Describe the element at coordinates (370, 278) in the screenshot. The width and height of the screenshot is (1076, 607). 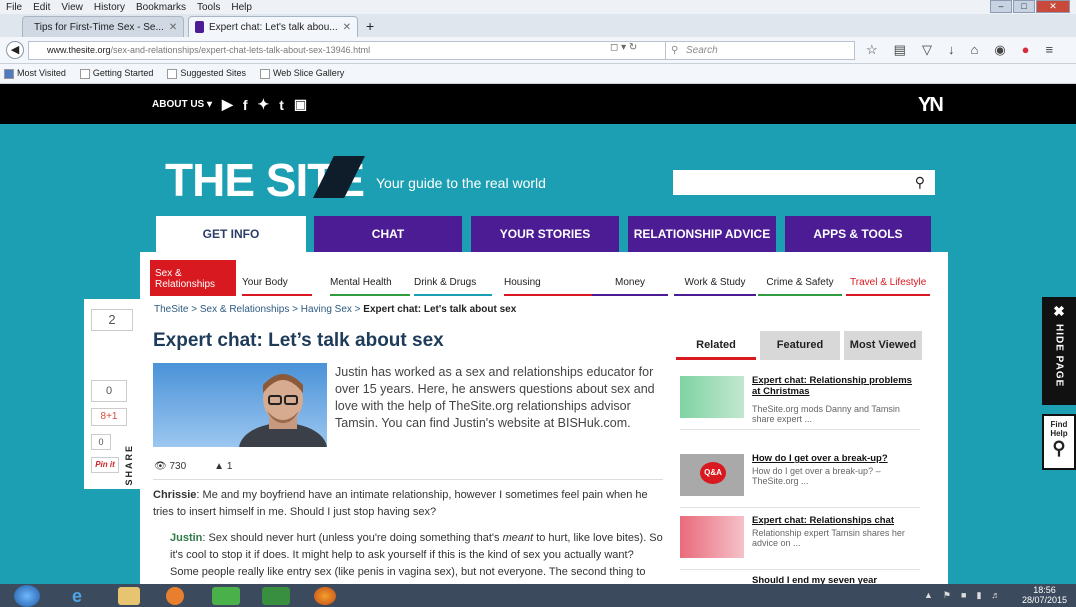
I see `subtab-mental-health: Mental Health` at that location.